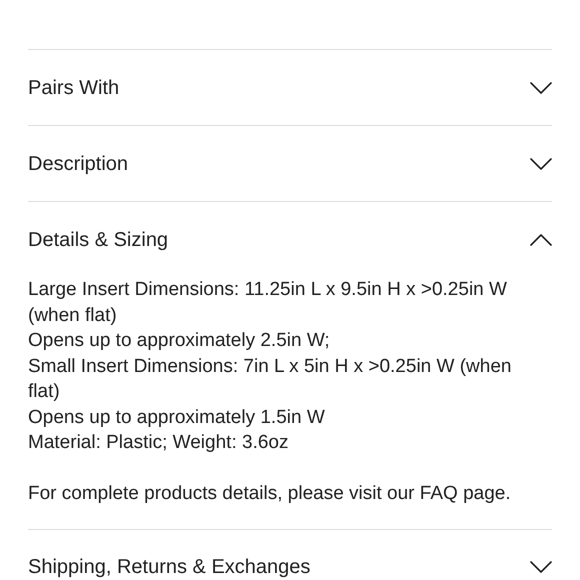 Image resolution: width=580 pixels, height=580 pixels. What do you see at coordinates (179, 341) in the screenshot?
I see `detail-line: Opens up to approximately 2.5in W;` at bounding box center [179, 341].